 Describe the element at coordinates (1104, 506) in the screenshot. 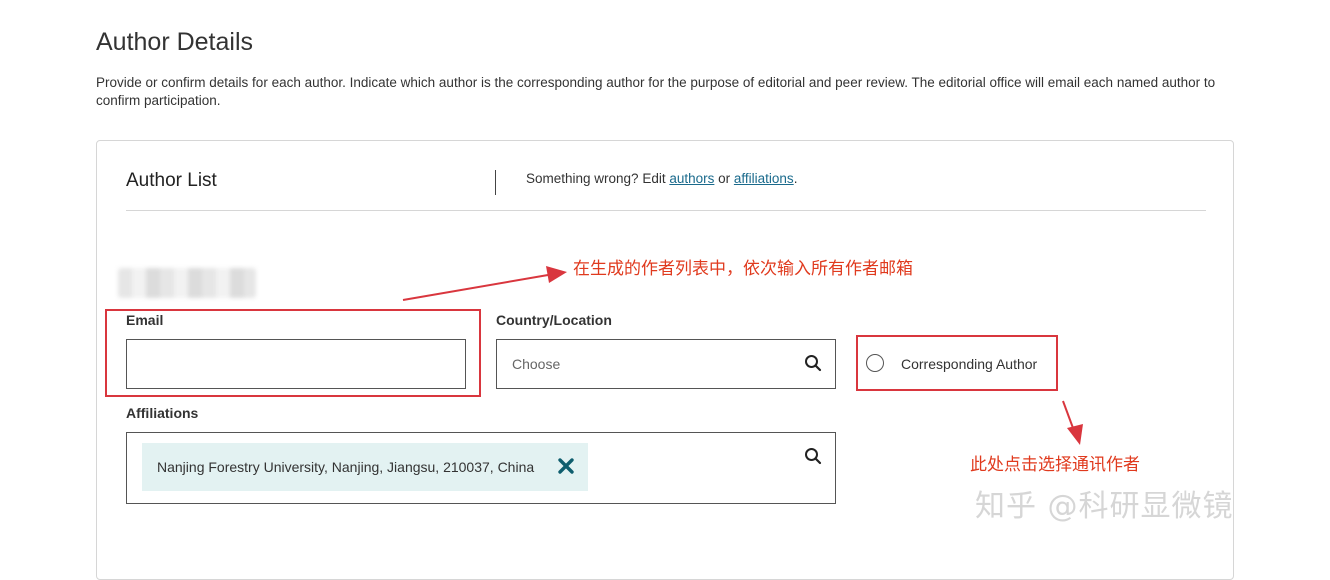

I see `watermark: 知乎 @科研显微镜` at that location.